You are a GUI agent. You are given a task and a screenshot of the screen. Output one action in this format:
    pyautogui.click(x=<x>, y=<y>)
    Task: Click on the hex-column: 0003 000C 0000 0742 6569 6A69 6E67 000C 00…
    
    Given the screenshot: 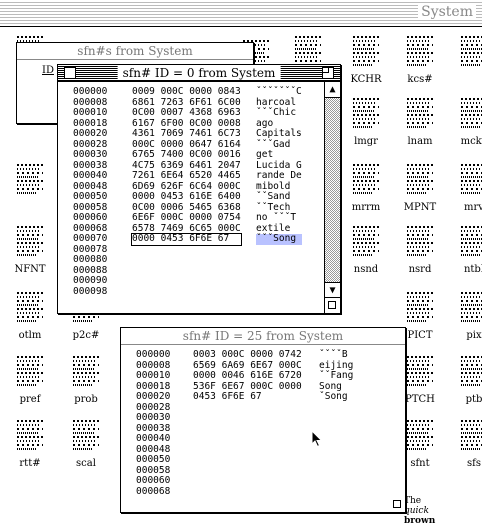 What is the action you would take?
    pyautogui.click(x=247, y=423)
    